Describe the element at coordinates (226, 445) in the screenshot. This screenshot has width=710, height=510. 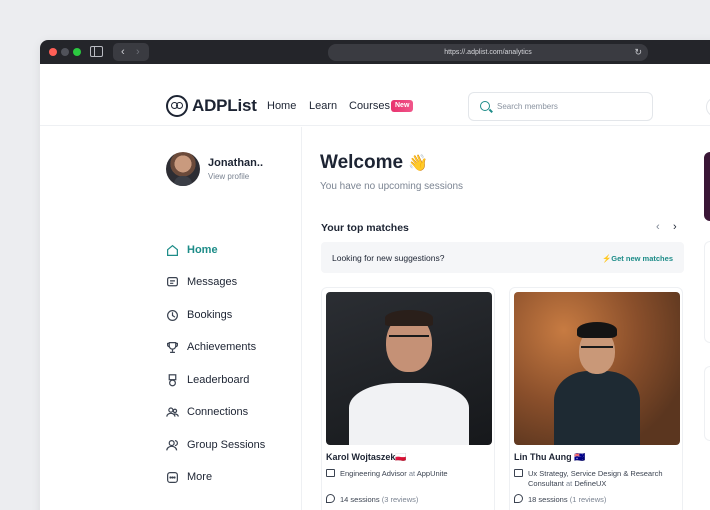
I see `sidebar-item-label: Group Sessions` at that location.